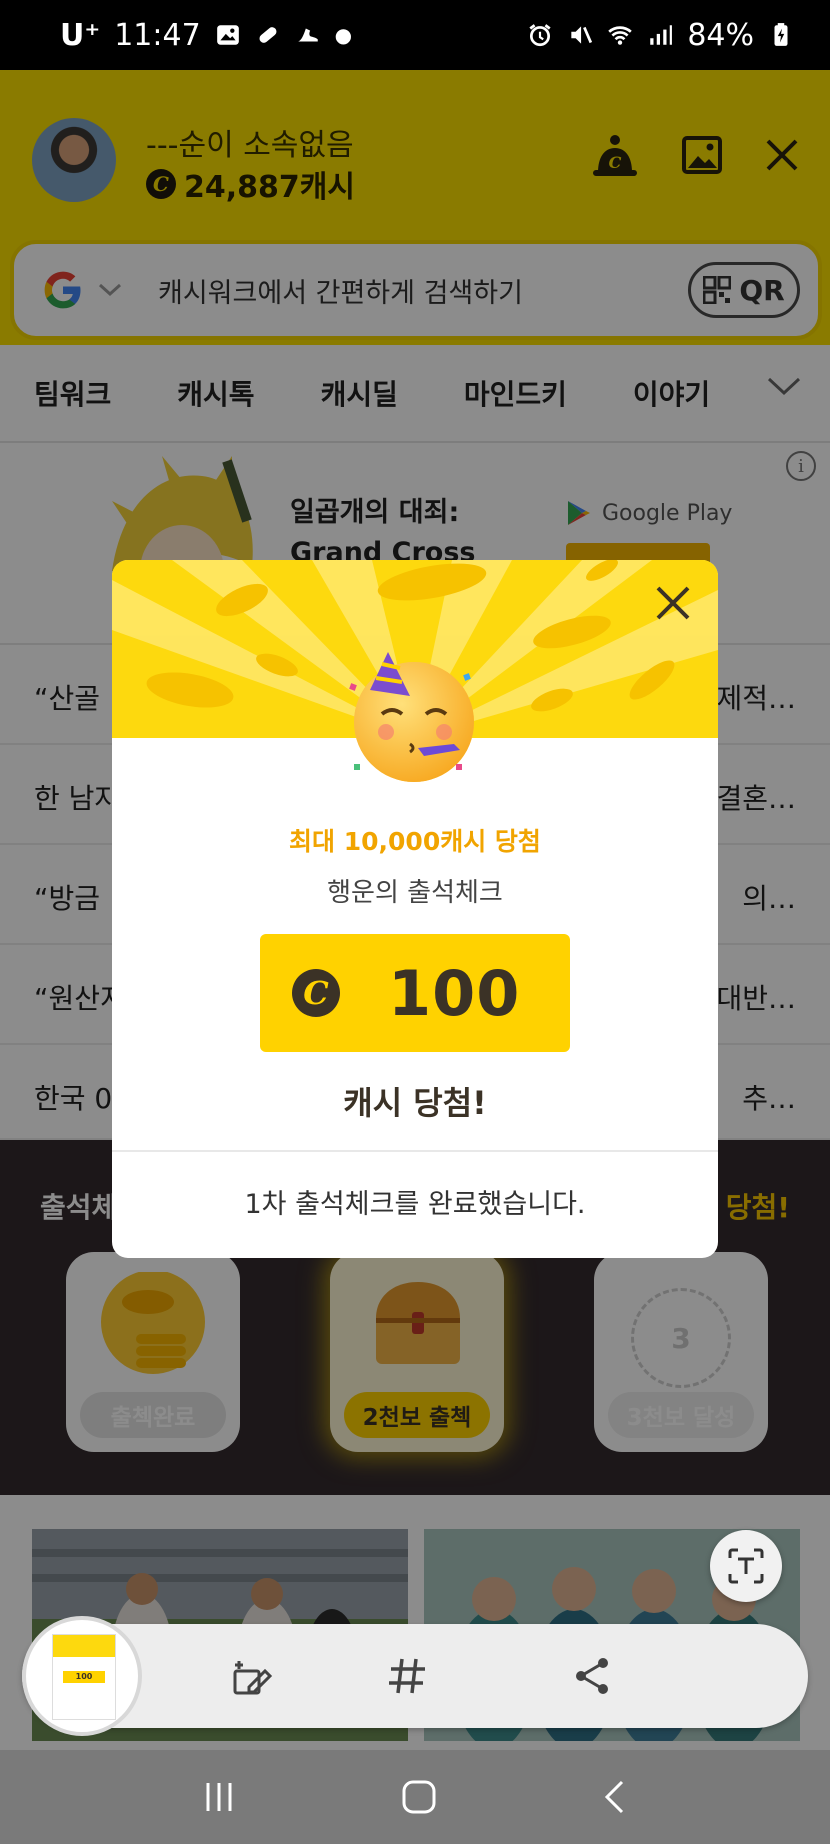 The image size is (830, 1844). I want to click on modal-footer-message: 1차 출석체크를 완료했습니다., so click(415, 1201).